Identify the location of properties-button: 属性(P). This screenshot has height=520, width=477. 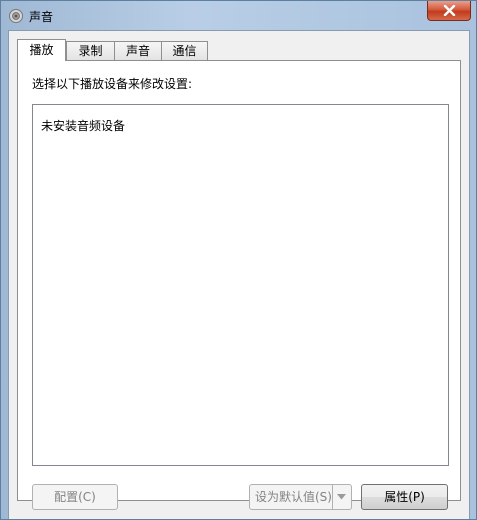
(404, 497).